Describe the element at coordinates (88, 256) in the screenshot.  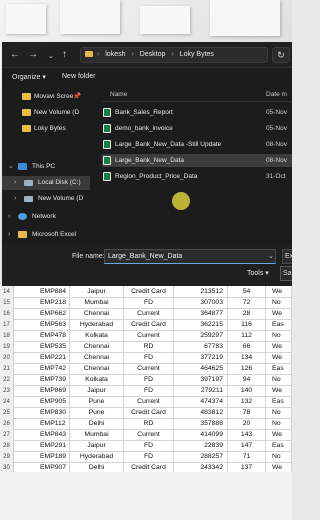
I see `file-name-label: File name:` at that location.